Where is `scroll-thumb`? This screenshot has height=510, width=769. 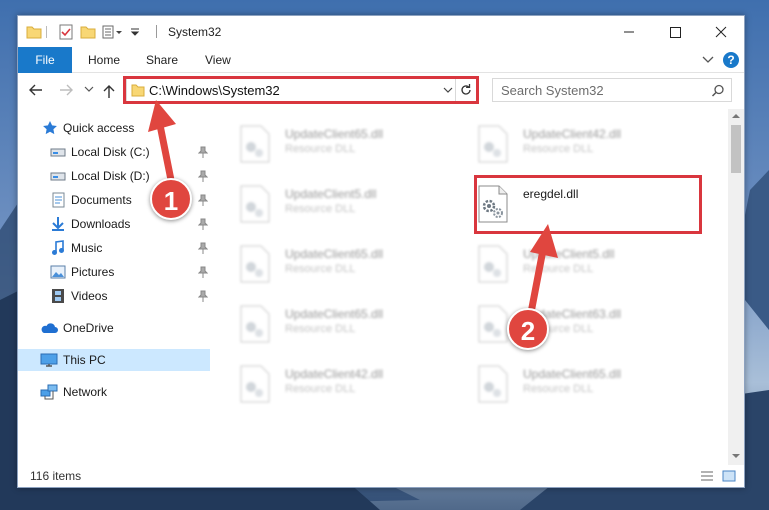 scroll-thumb is located at coordinates (736, 149).